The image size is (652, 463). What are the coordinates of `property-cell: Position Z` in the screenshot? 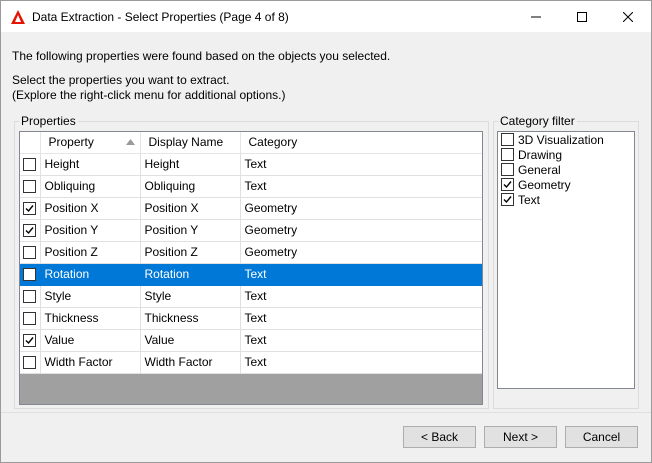 It's located at (90, 252).